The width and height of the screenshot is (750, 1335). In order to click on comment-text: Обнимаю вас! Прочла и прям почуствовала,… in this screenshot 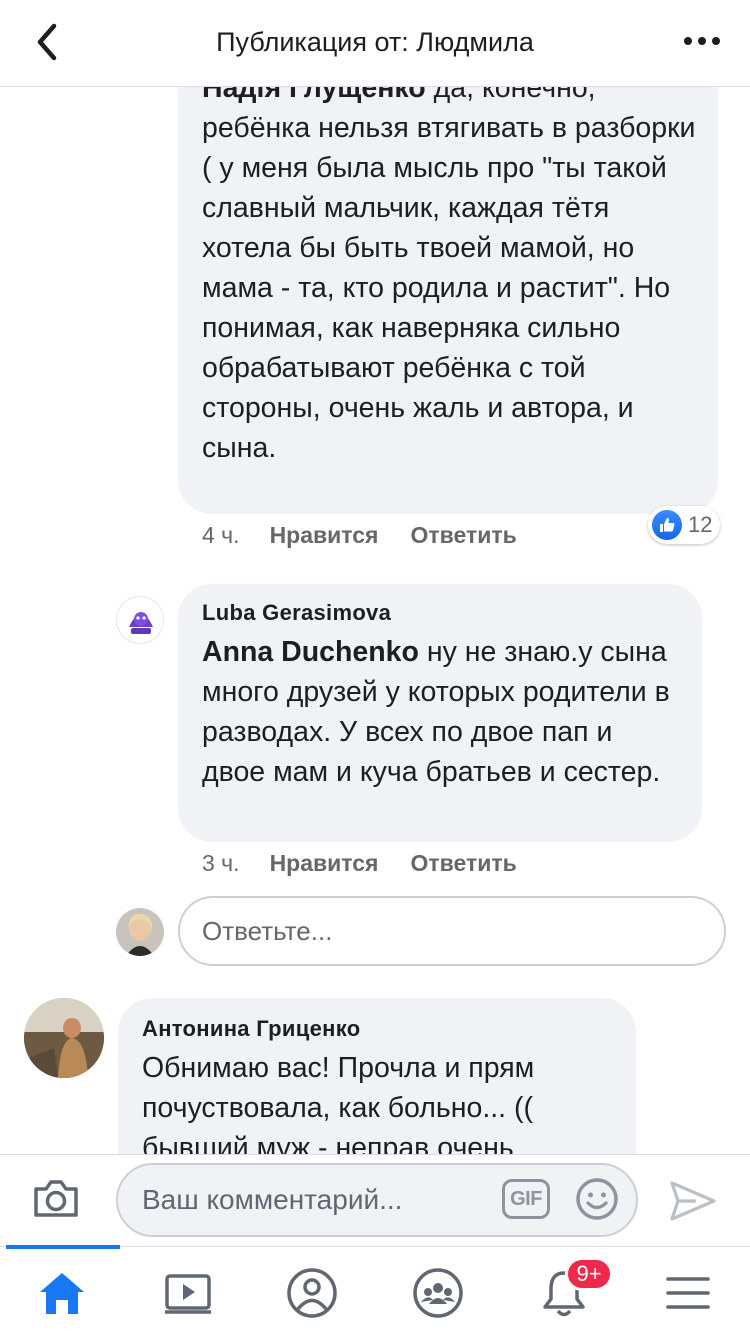, I will do `click(338, 1103)`.